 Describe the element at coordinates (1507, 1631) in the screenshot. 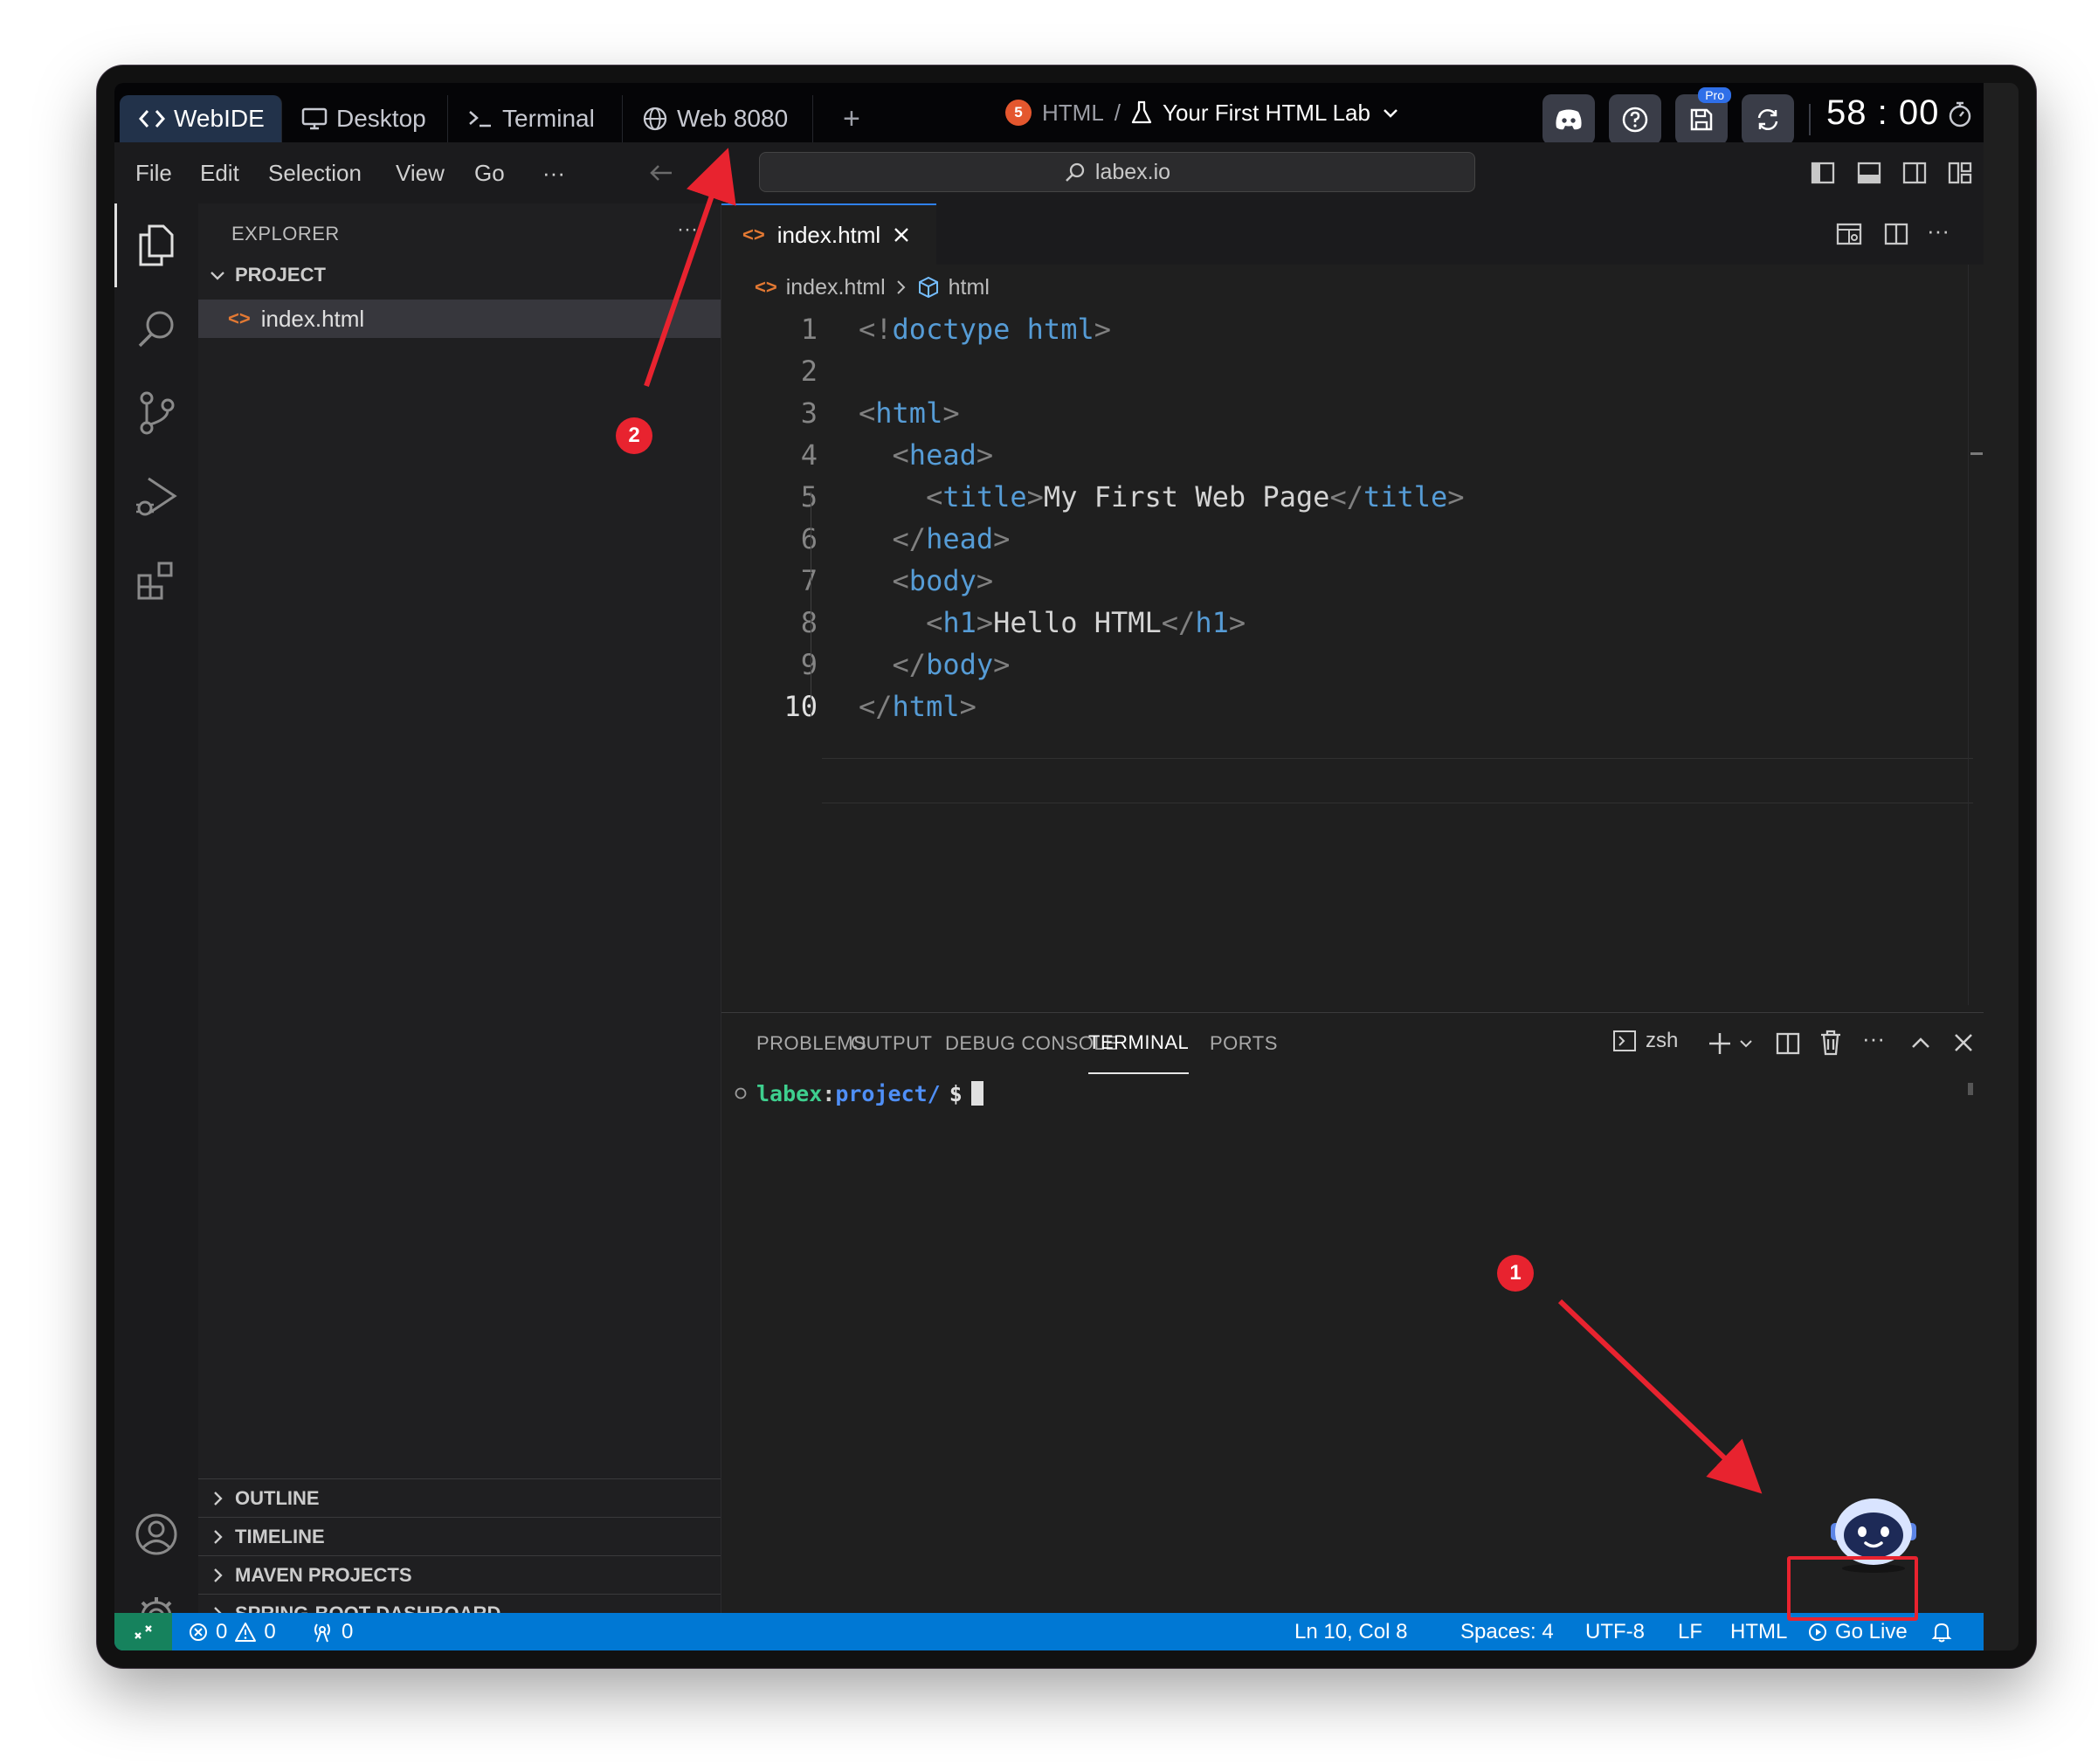

I see `indentation: Spaces: 4` at that location.